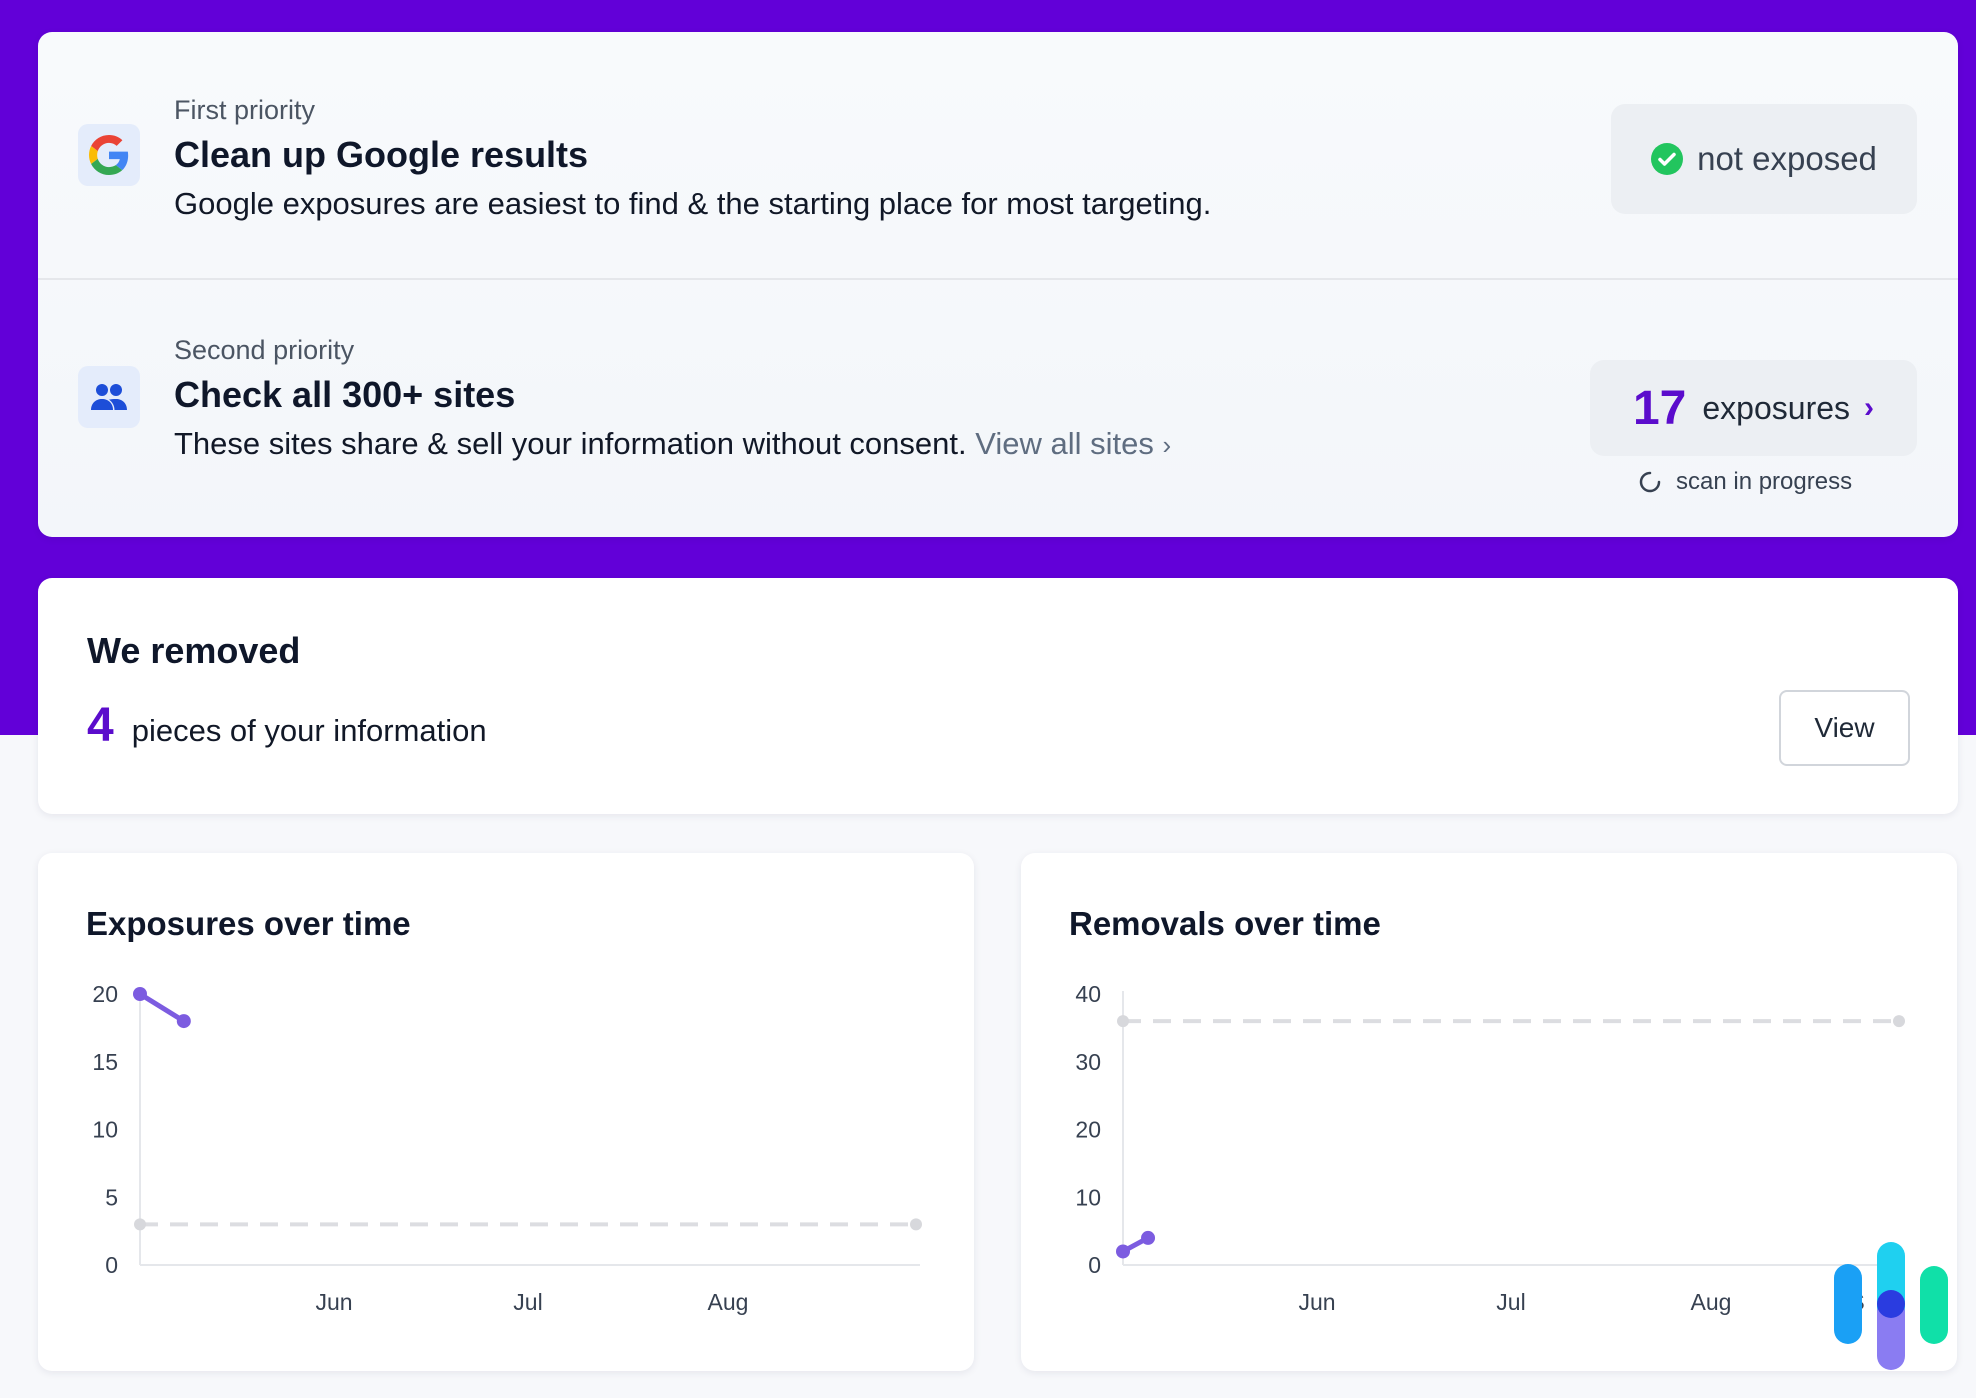 This screenshot has width=1976, height=1398. Describe the element at coordinates (1667, 159) in the screenshot. I see `check-circle-icon` at that location.